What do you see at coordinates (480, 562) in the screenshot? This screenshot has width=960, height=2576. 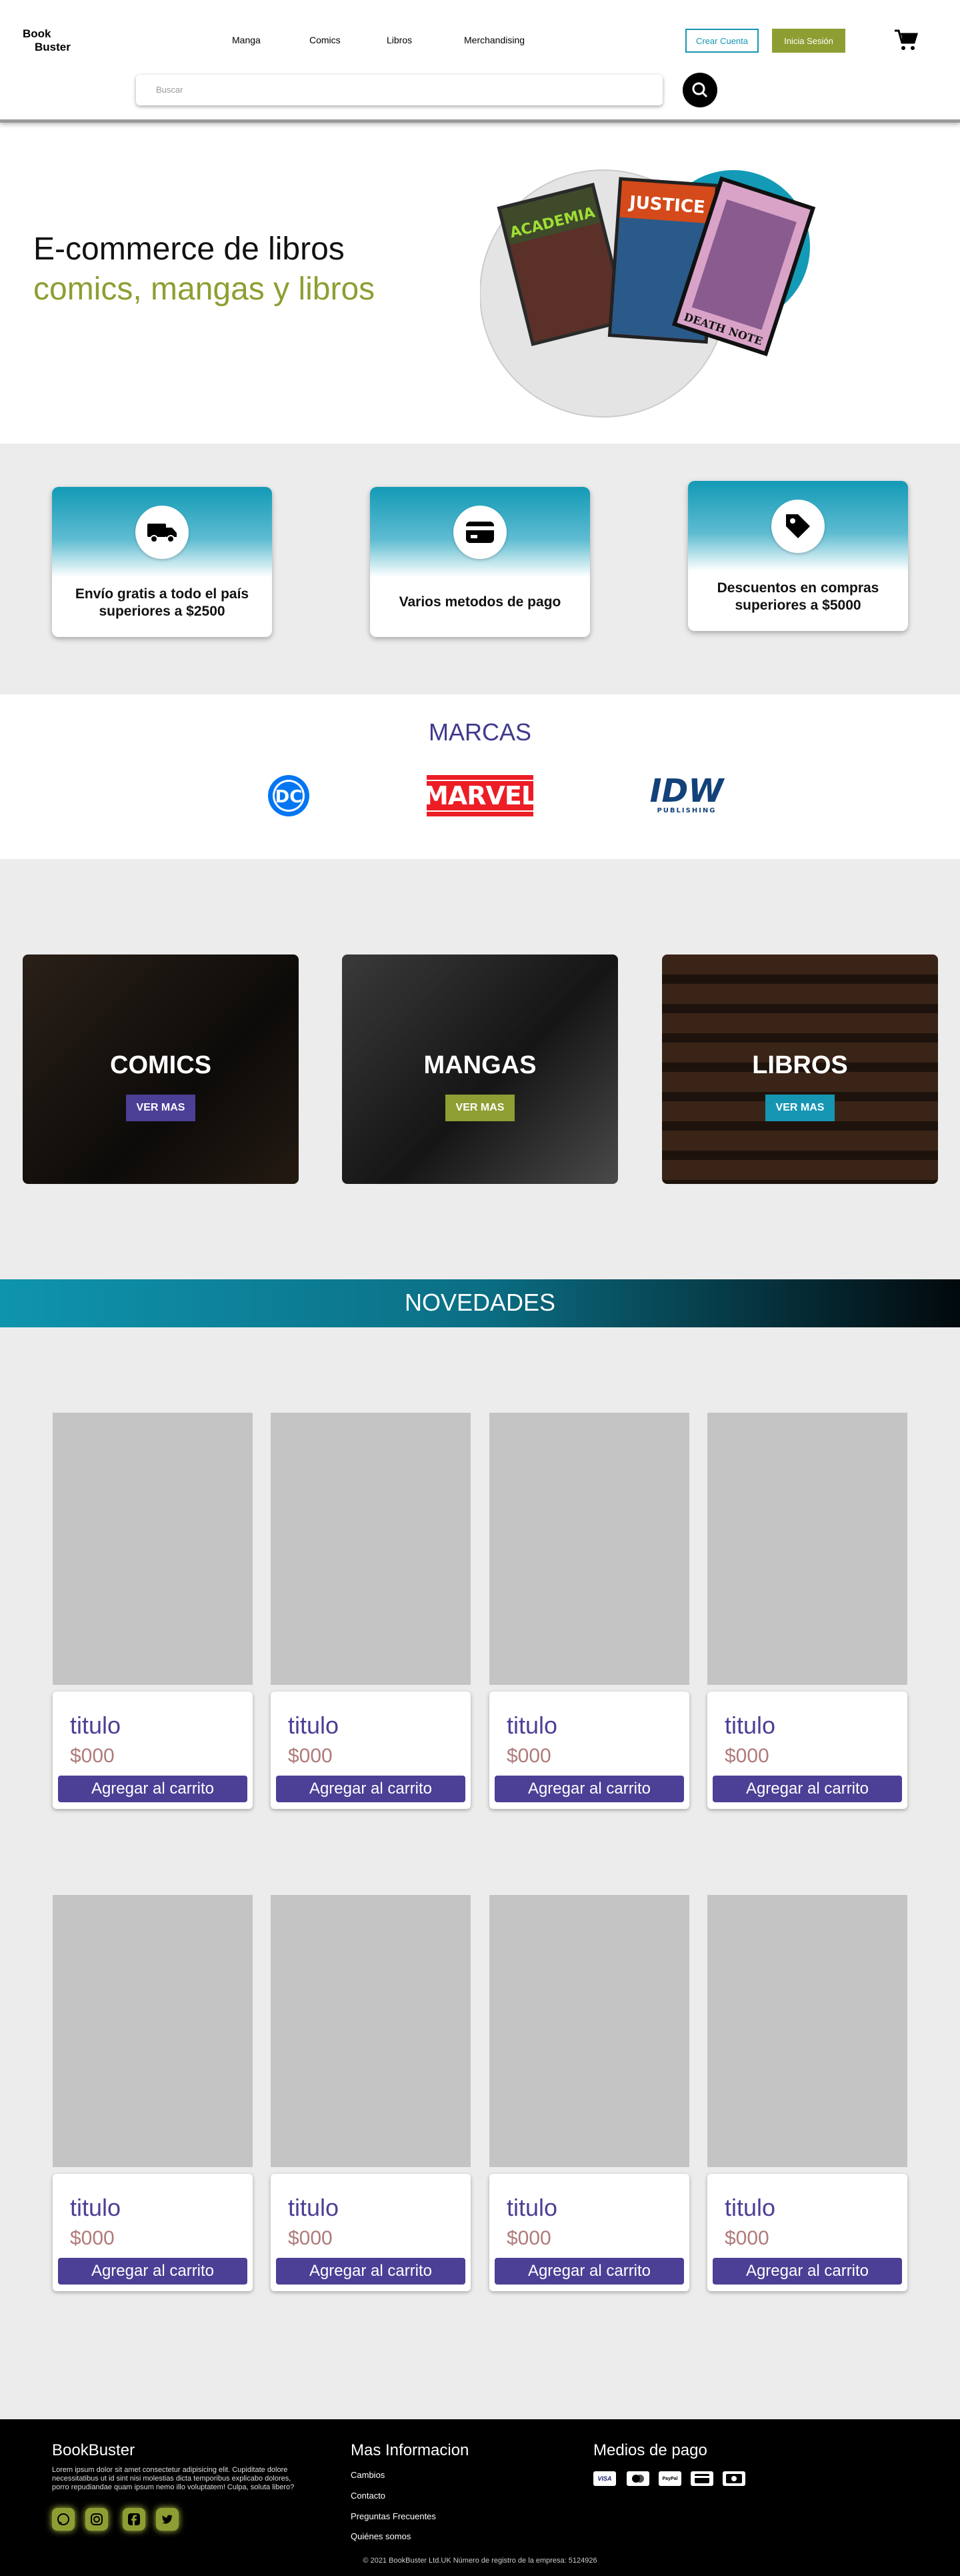 I see `feature-card-payment: Varios metodos de pago` at bounding box center [480, 562].